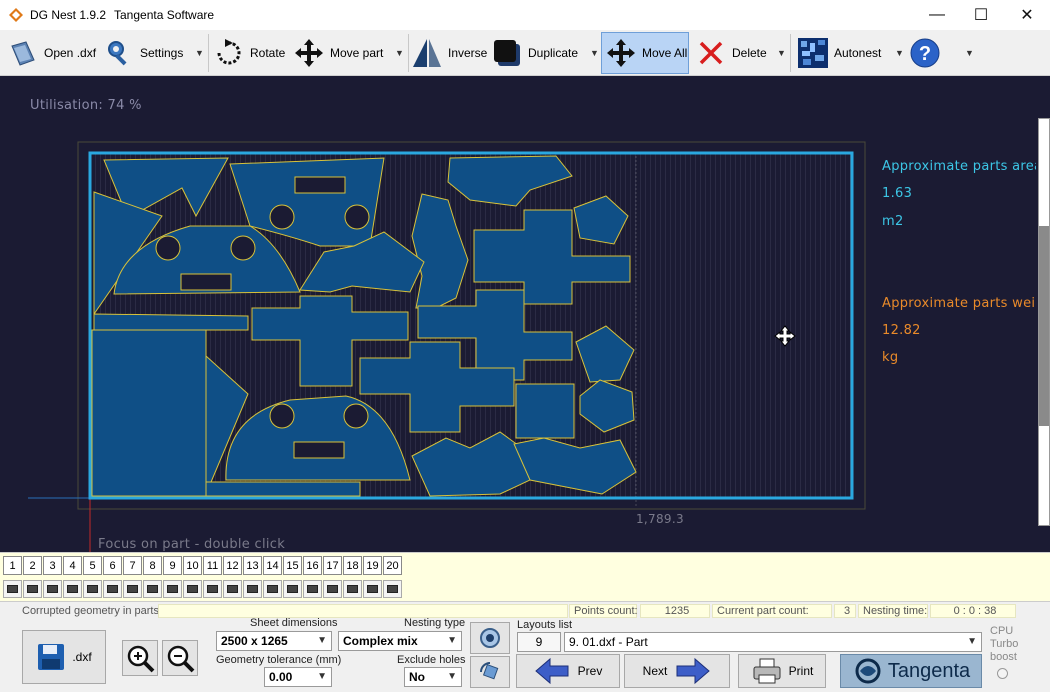 The width and height of the screenshot is (1050, 692). What do you see at coordinates (292, 565) in the screenshot?
I see `page-number-button: 15` at bounding box center [292, 565].